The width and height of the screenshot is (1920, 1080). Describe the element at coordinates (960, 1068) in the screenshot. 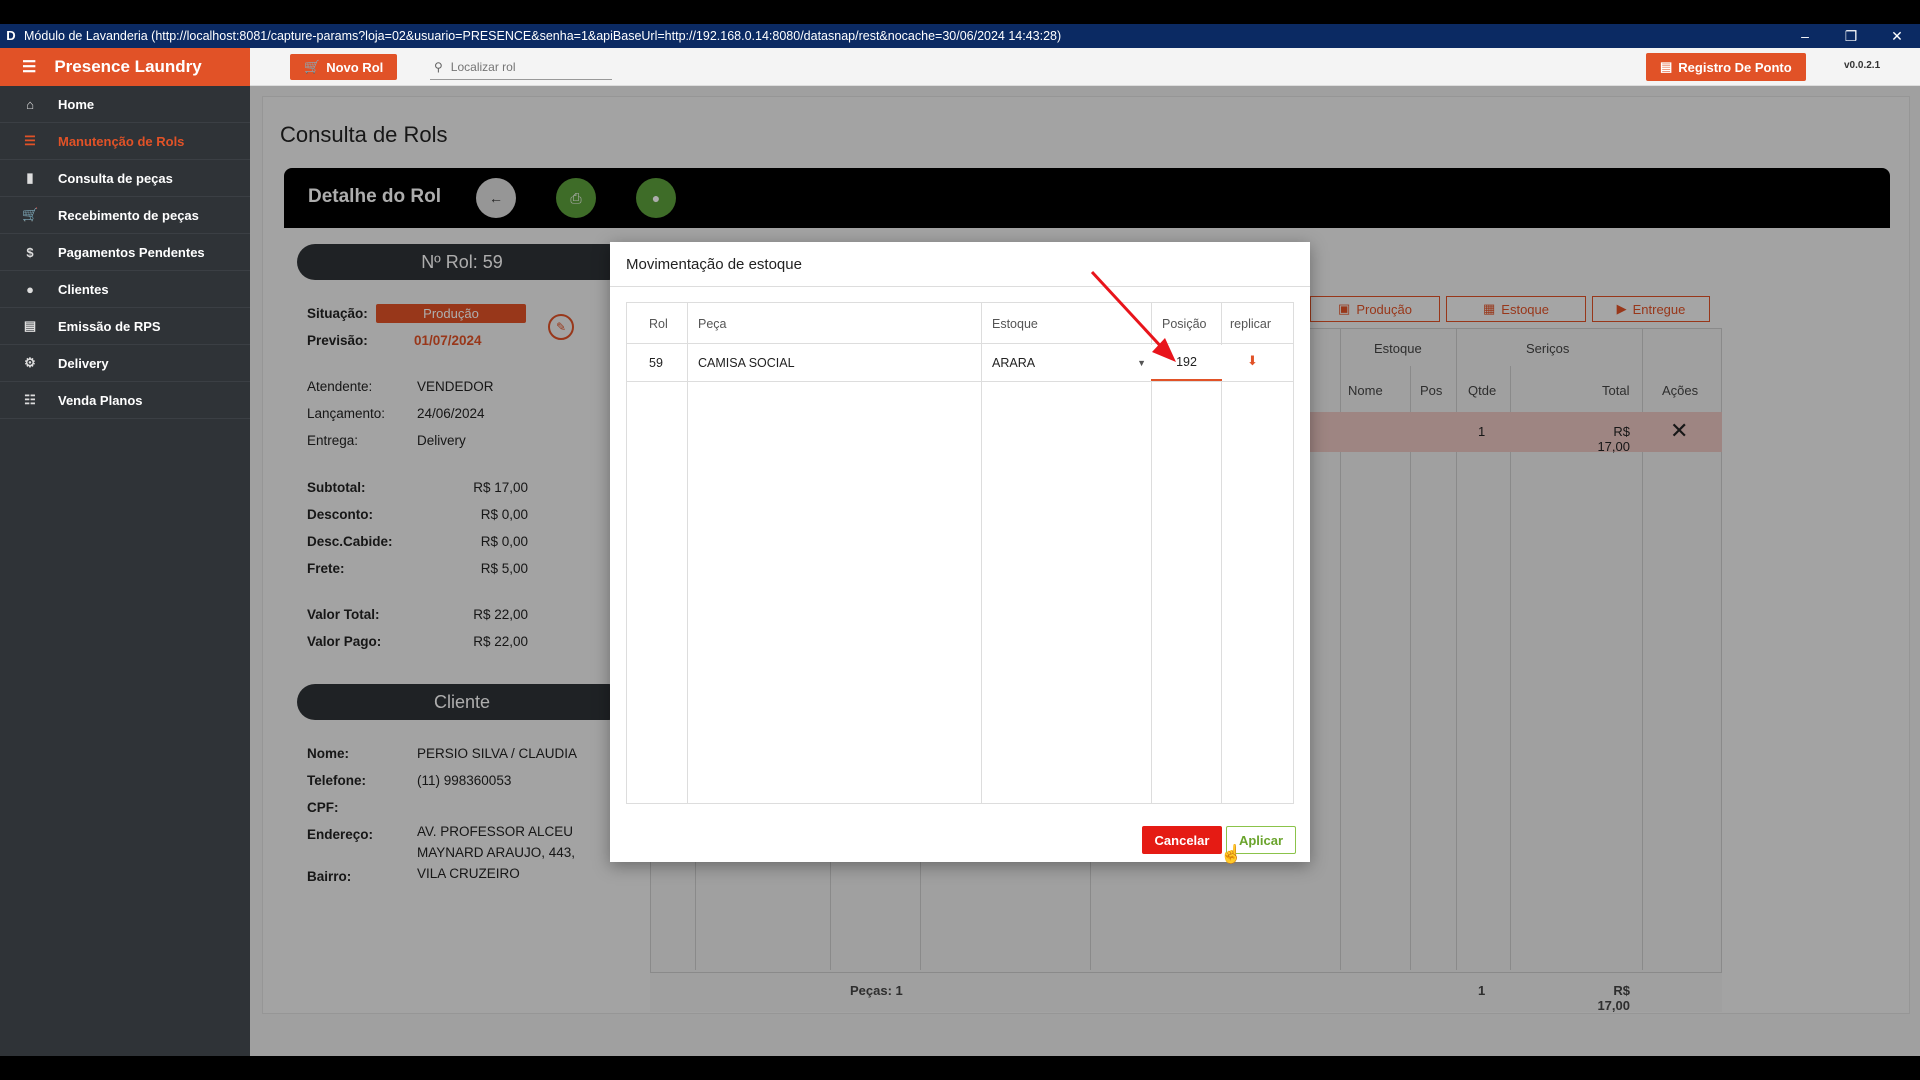

I see `bottom-bar` at that location.